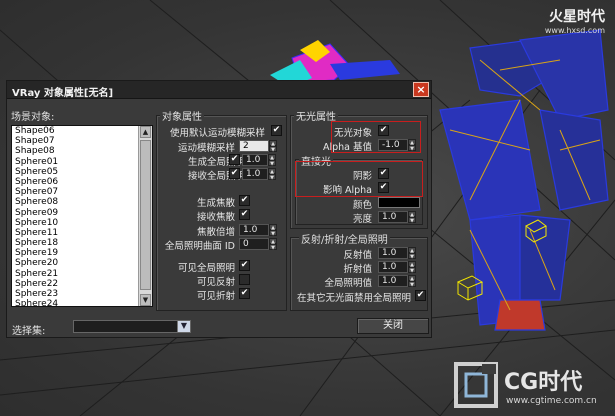  Describe the element at coordinates (244, 200) in the screenshot. I see `generate-caustics-checkbox: ✔` at that location.